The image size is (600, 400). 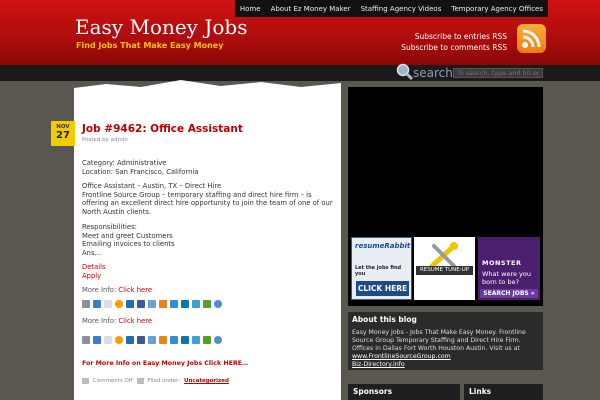 I want to click on post-actions: Details Apply, so click(x=209, y=271).